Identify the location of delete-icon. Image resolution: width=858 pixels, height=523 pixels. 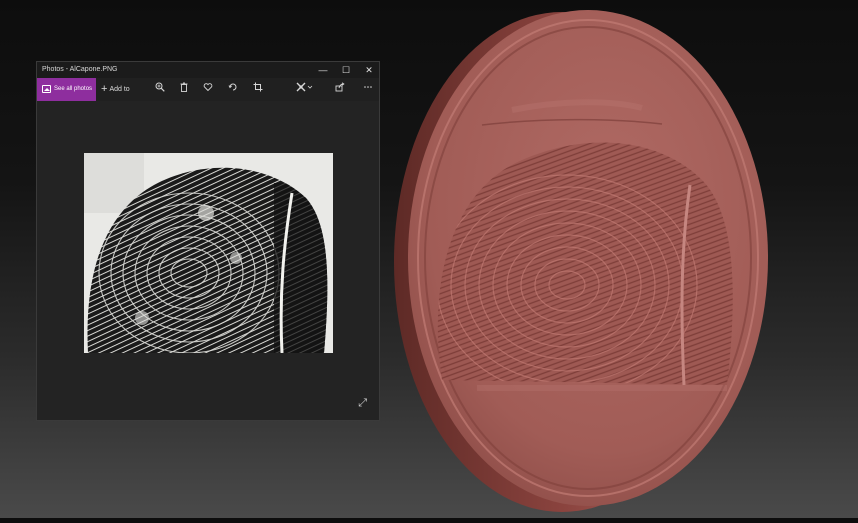
(184, 89).